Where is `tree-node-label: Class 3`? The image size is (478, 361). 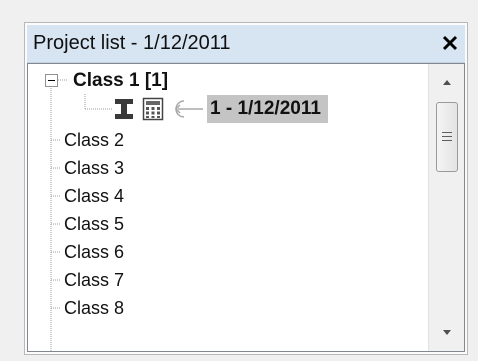
tree-node-label: Class 3 is located at coordinates (94, 168).